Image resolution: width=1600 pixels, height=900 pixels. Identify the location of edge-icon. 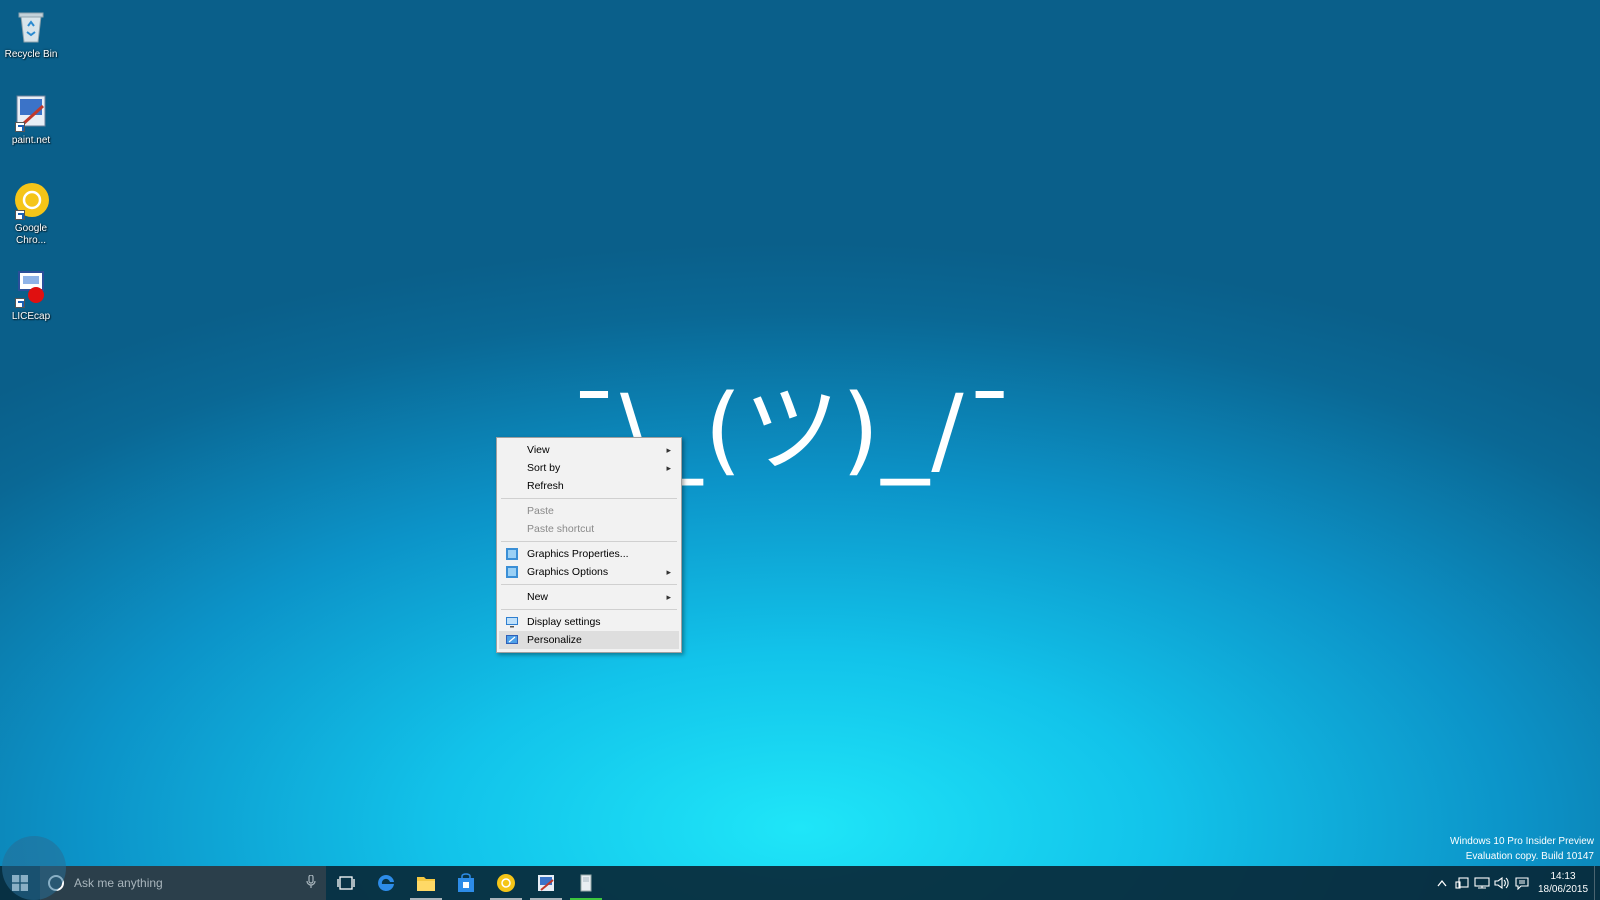
(386, 882).